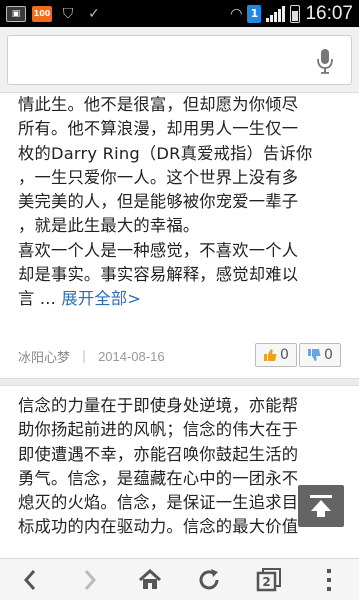 The height and width of the screenshot is (600, 359). Describe the element at coordinates (44, 356) in the screenshot. I see `author-name: 冰阳心梦` at that location.